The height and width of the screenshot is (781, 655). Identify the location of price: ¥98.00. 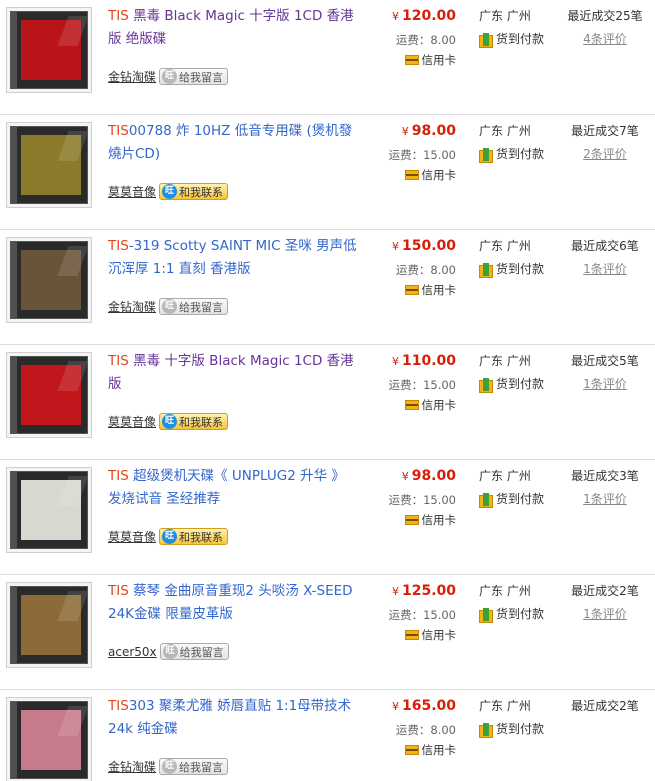
(417, 131).